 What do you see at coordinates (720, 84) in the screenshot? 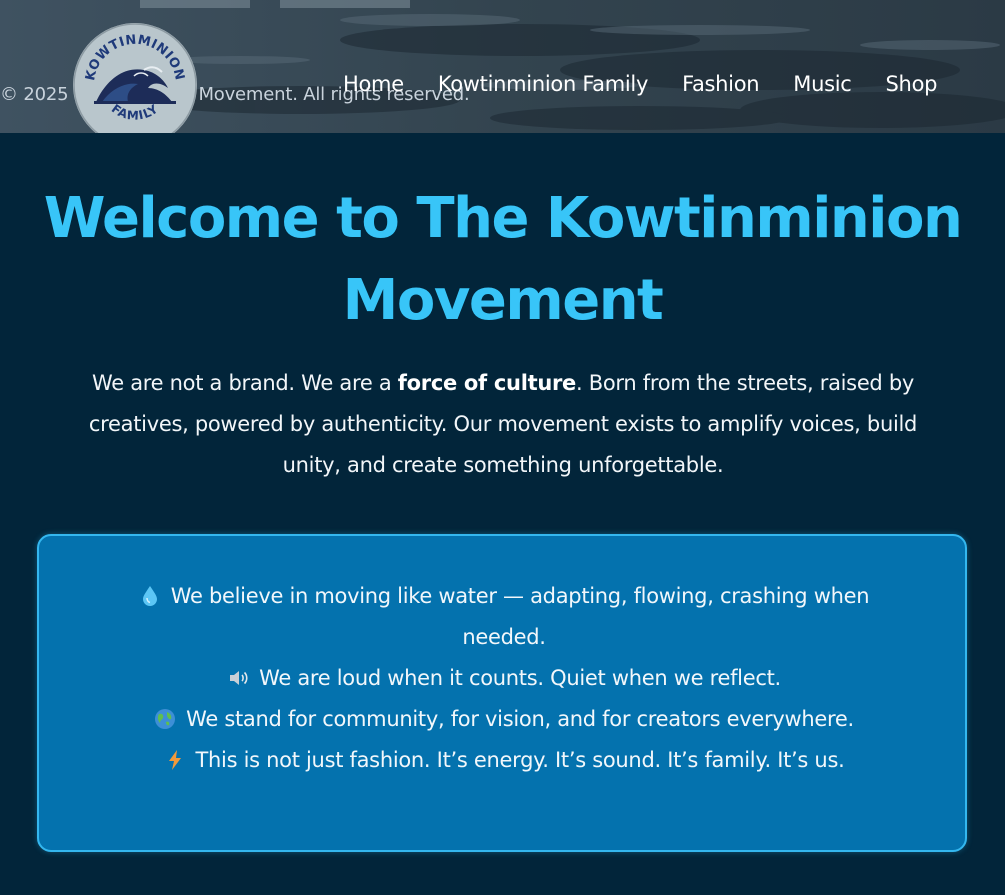
I see `nav-link-fashion: Fashion` at bounding box center [720, 84].